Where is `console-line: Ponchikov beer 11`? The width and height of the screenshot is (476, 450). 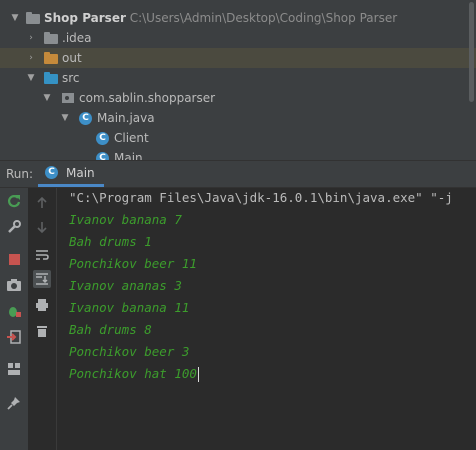
console-line: Ponchikov beer 11 is located at coordinates (133, 263).